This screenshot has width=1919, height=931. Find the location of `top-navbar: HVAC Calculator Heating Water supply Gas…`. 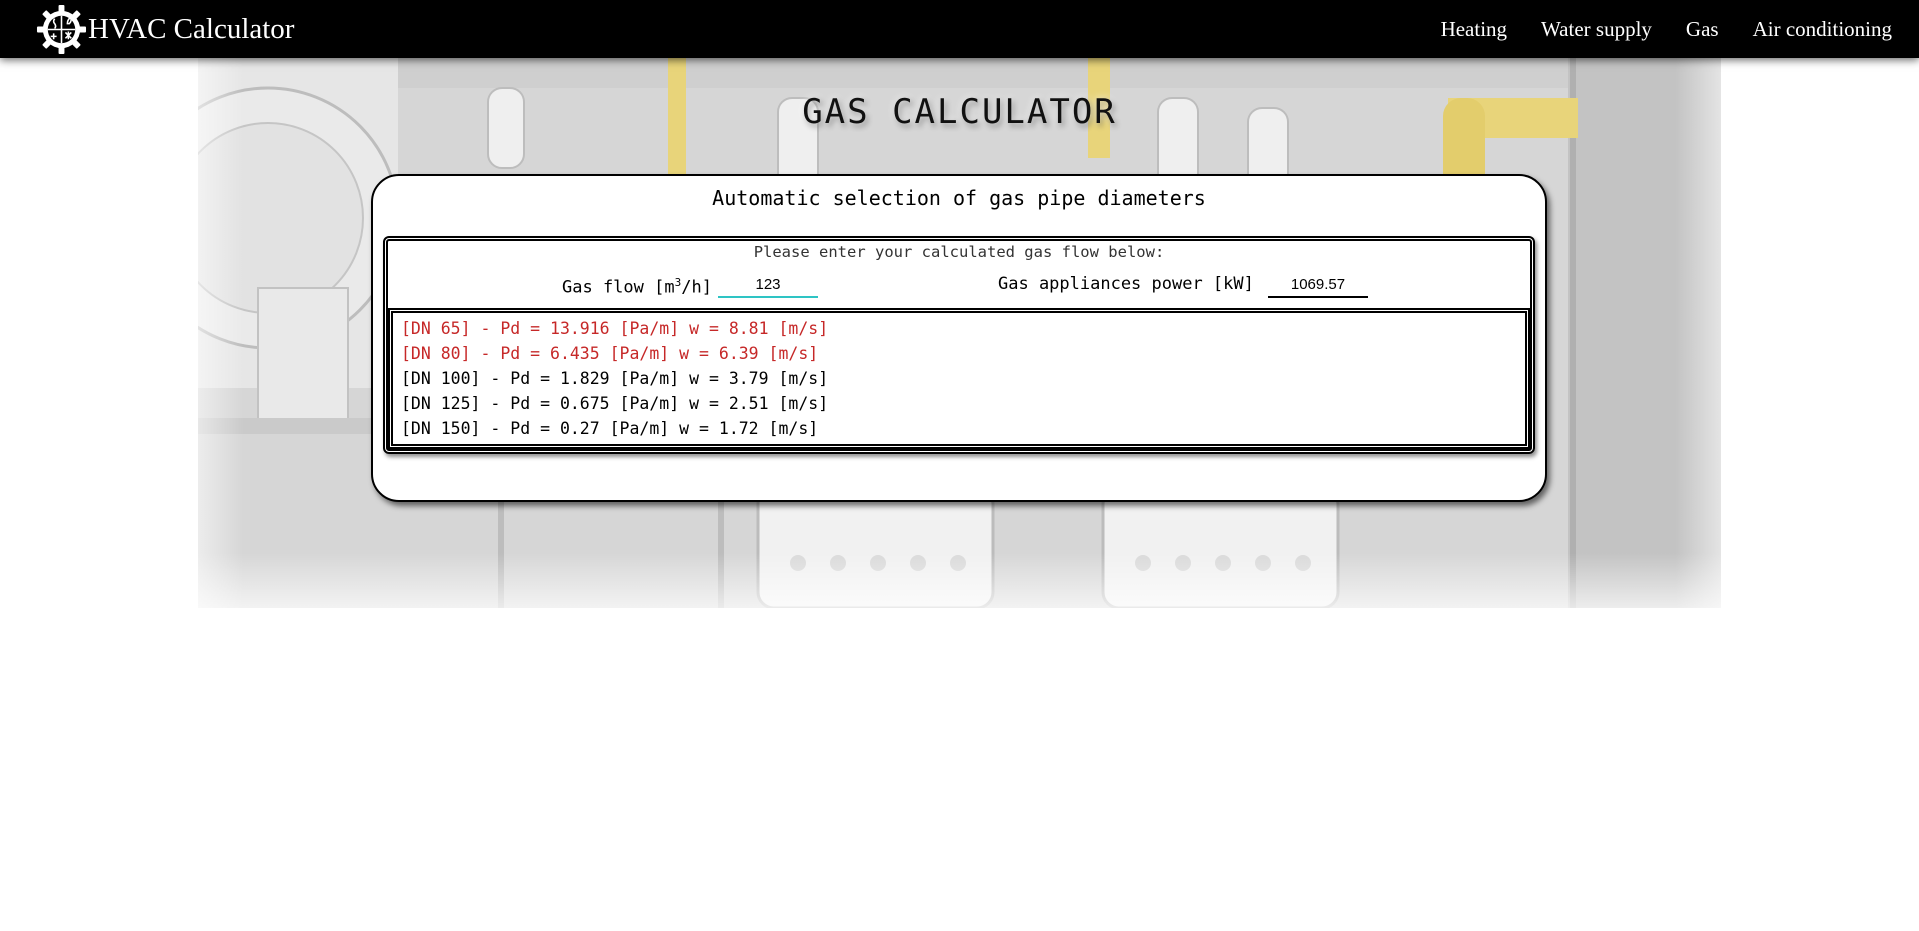

top-navbar: HVAC Calculator Heating Water supply Gas… is located at coordinates (959, 29).